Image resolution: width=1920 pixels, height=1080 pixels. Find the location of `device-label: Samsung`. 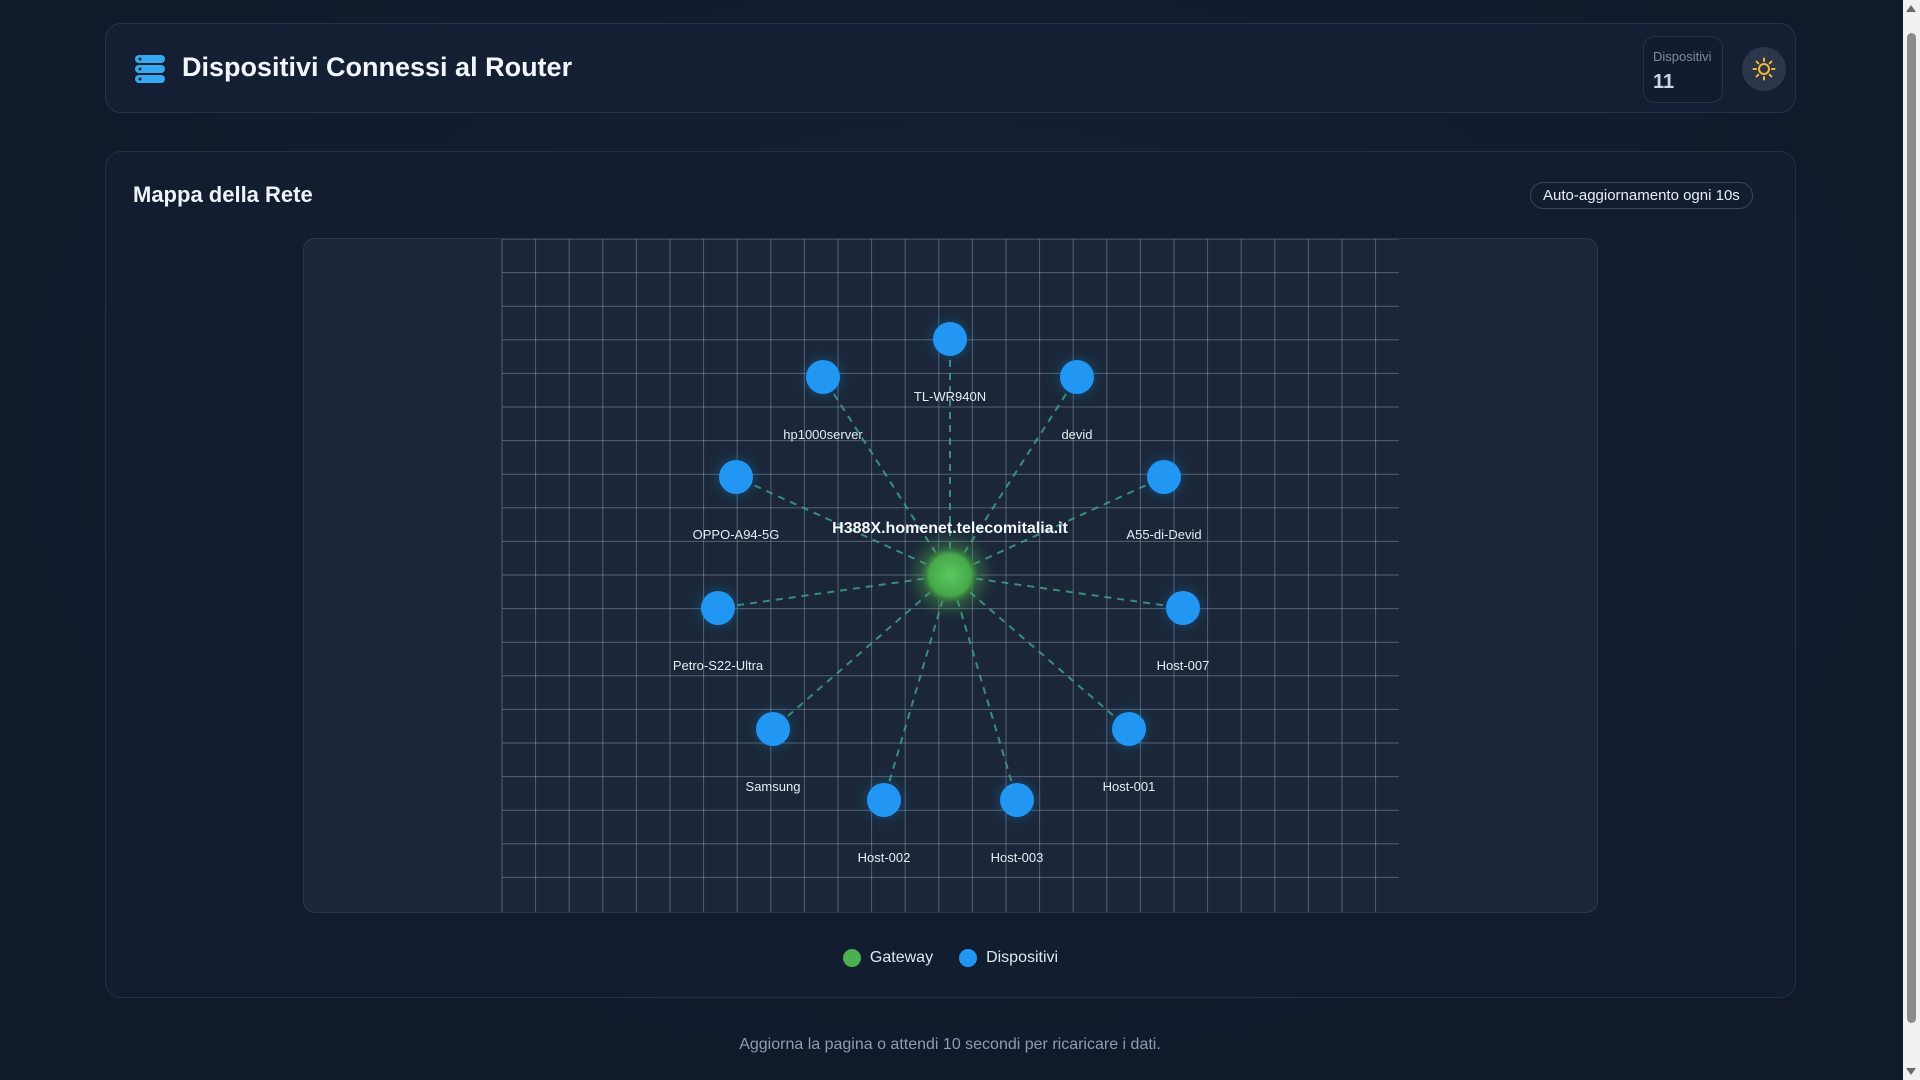

device-label: Samsung is located at coordinates (773, 786).